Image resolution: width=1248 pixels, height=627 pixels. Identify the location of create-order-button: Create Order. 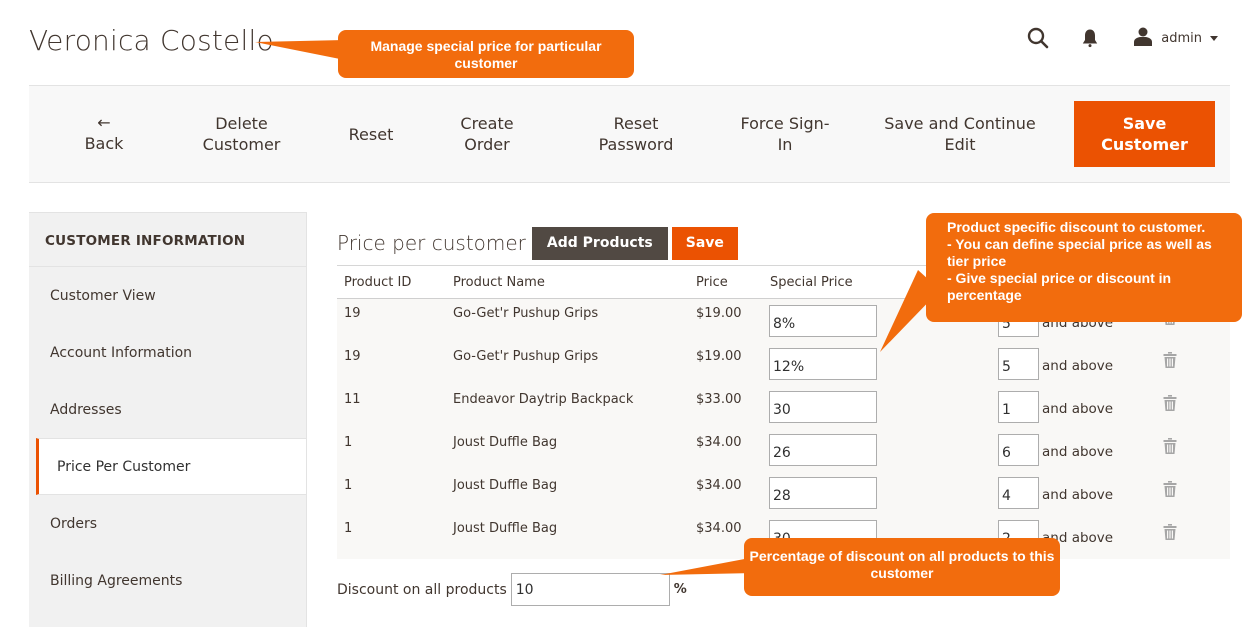
(487, 134).